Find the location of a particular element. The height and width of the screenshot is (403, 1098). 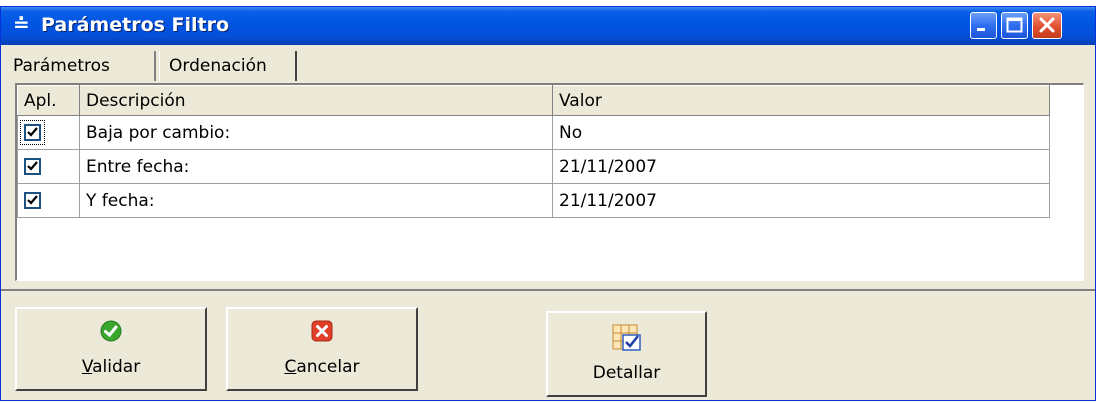

window-title: Parámetros Filtro is located at coordinates (135, 25).